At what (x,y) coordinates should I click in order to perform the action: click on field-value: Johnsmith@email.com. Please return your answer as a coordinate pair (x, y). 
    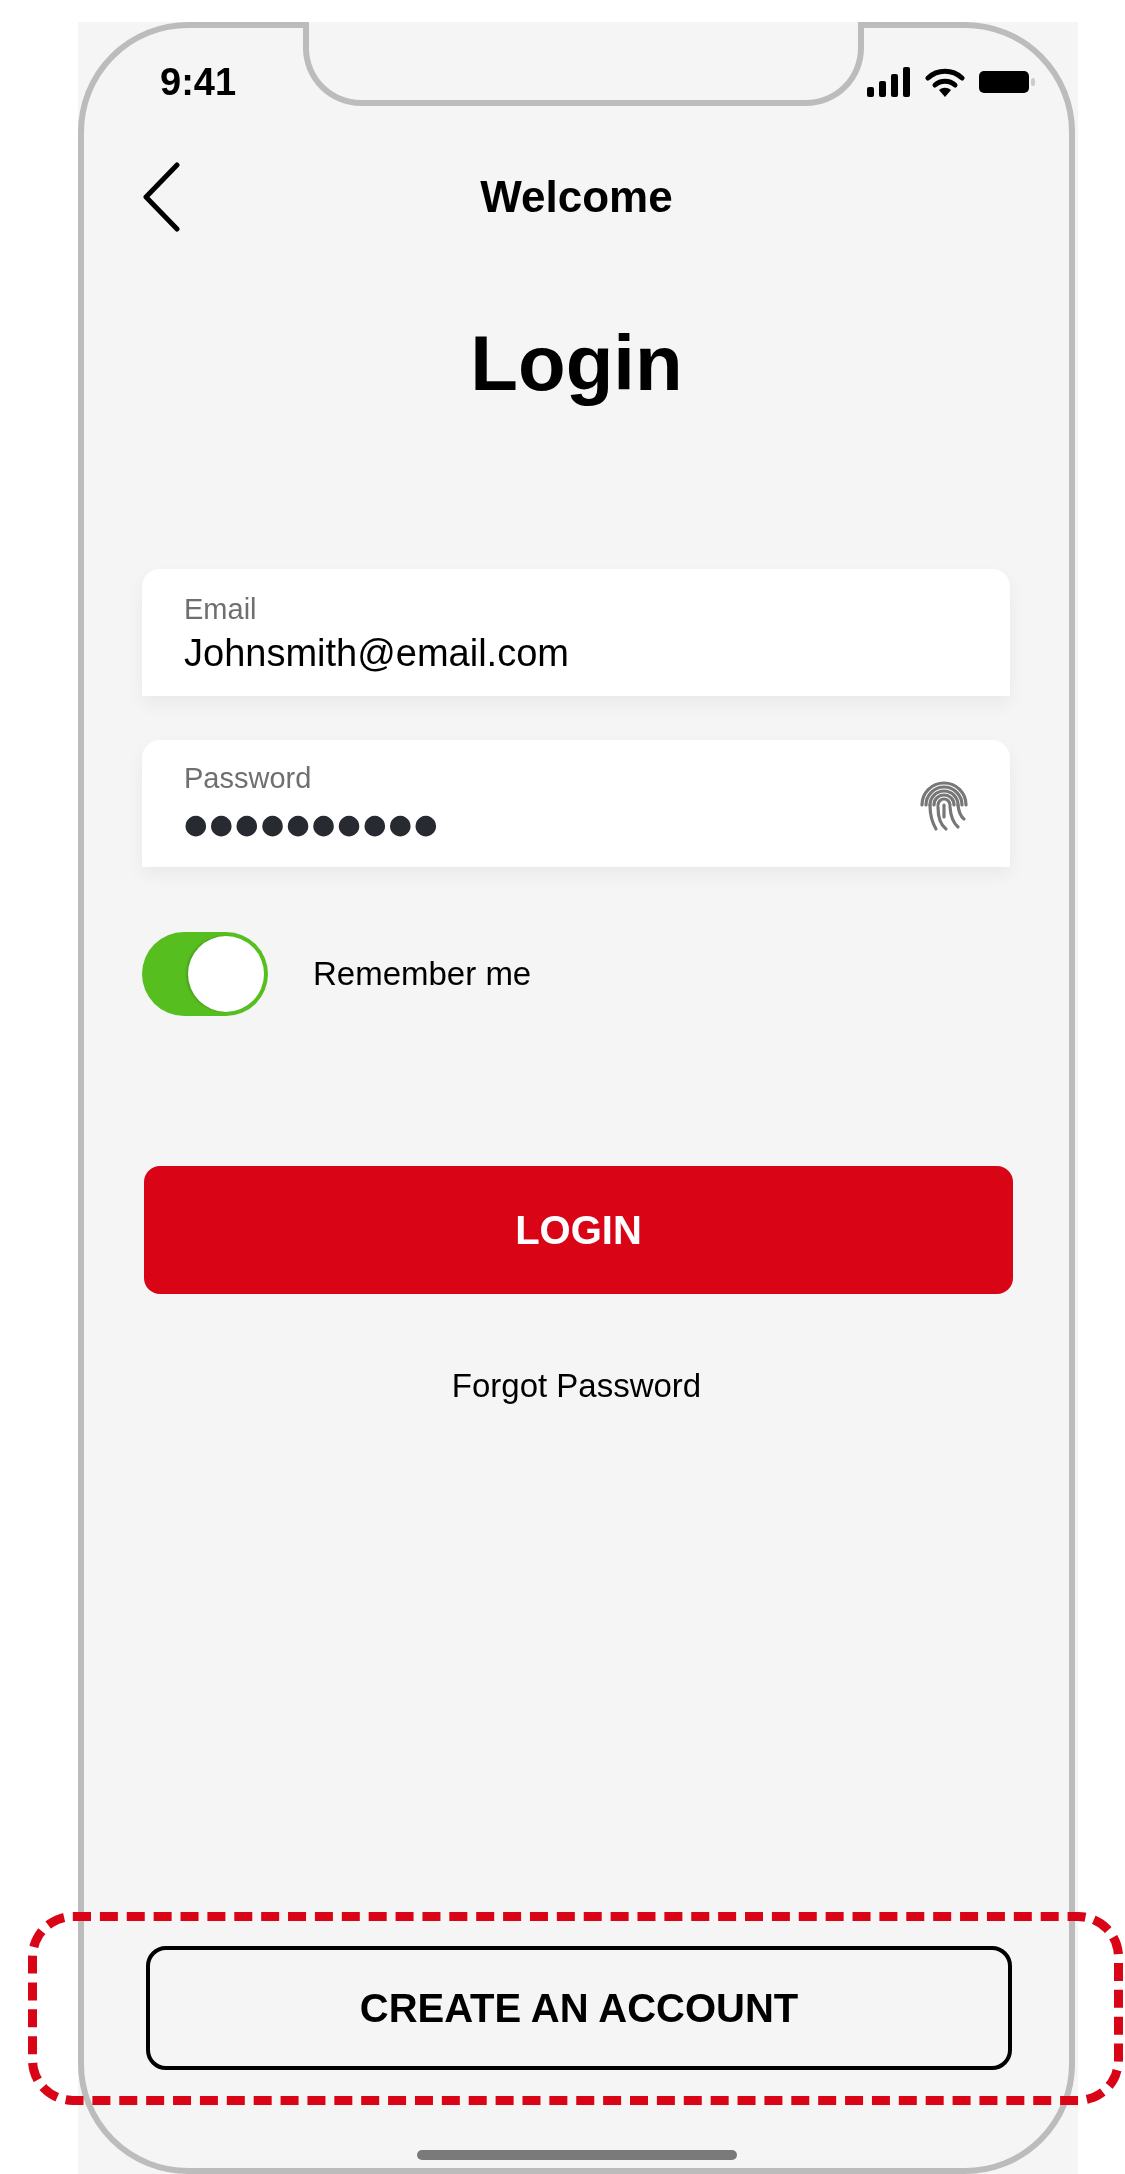
    Looking at the image, I should click on (376, 653).